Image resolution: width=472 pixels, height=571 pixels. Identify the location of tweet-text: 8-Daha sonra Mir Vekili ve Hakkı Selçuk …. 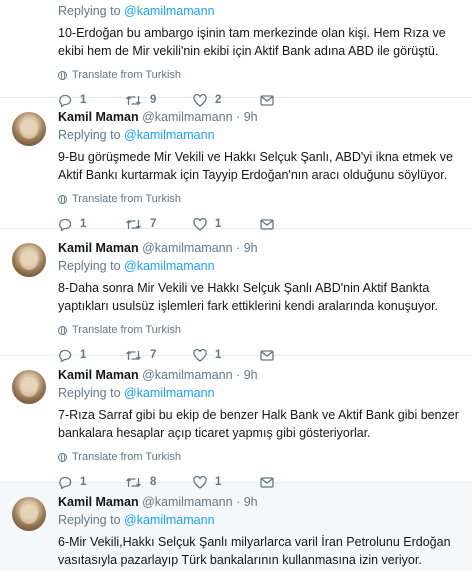
(248, 297).